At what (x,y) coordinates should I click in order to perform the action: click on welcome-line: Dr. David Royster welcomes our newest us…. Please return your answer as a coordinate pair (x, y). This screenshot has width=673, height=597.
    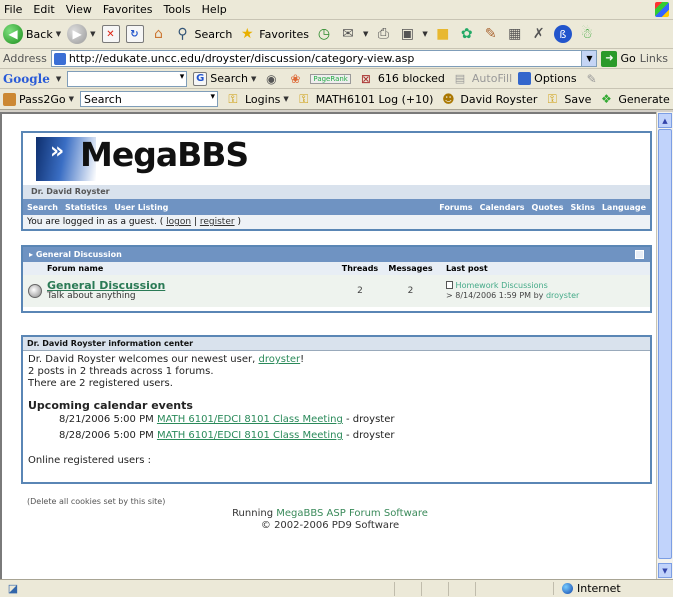
    Looking at the image, I should click on (166, 359).